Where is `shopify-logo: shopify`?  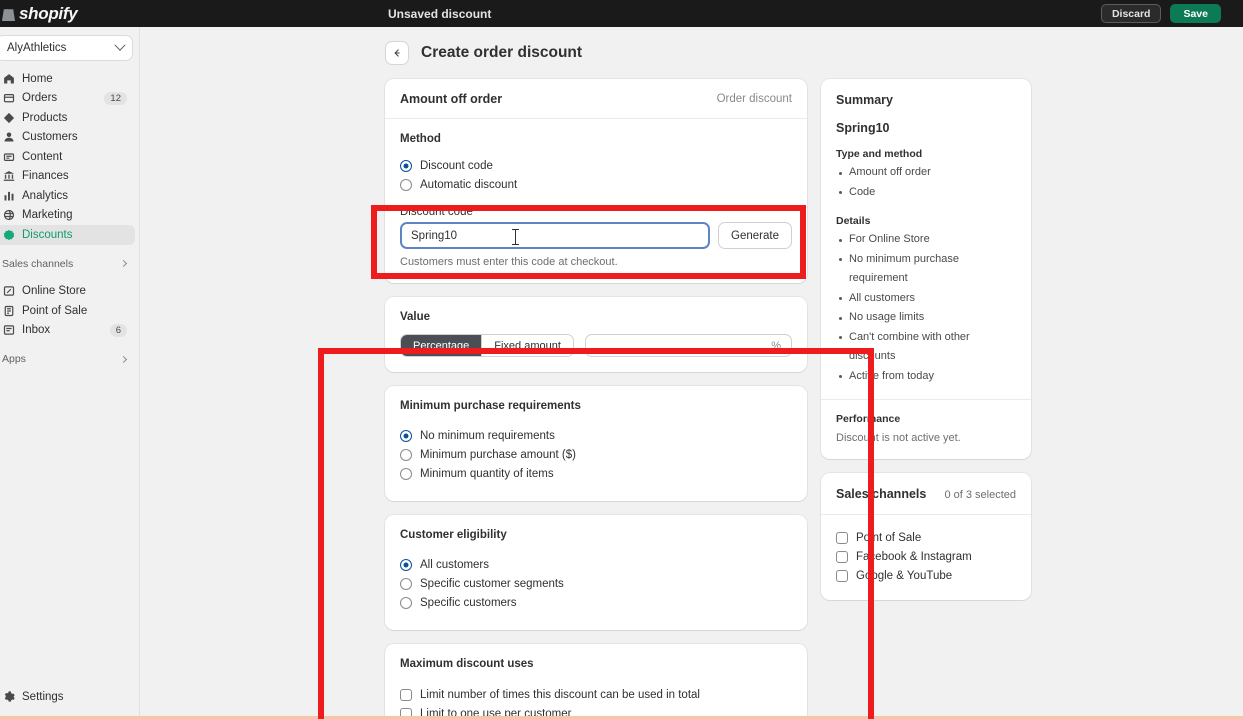
shopify-logo: shopify is located at coordinates (73, 14).